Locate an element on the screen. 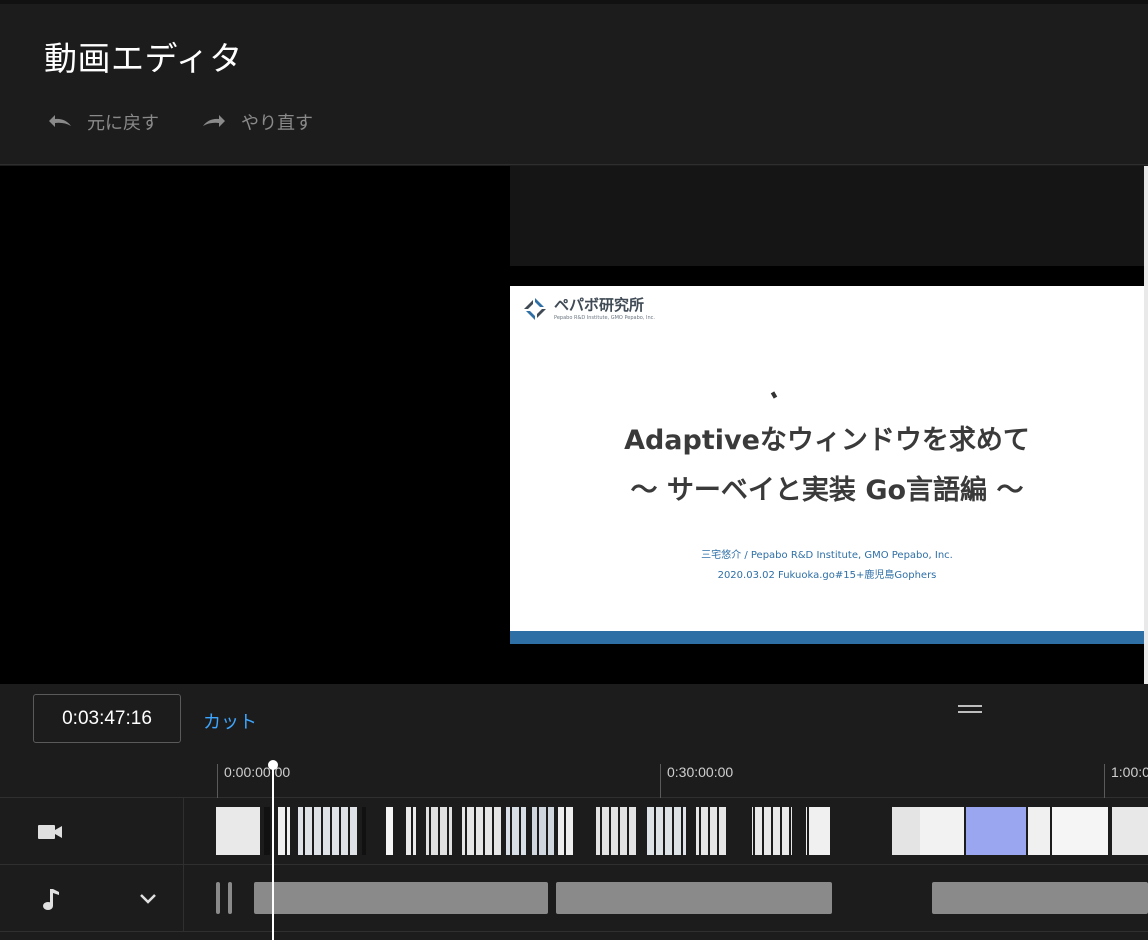  undo-button: 元に戻す is located at coordinates (102, 122).